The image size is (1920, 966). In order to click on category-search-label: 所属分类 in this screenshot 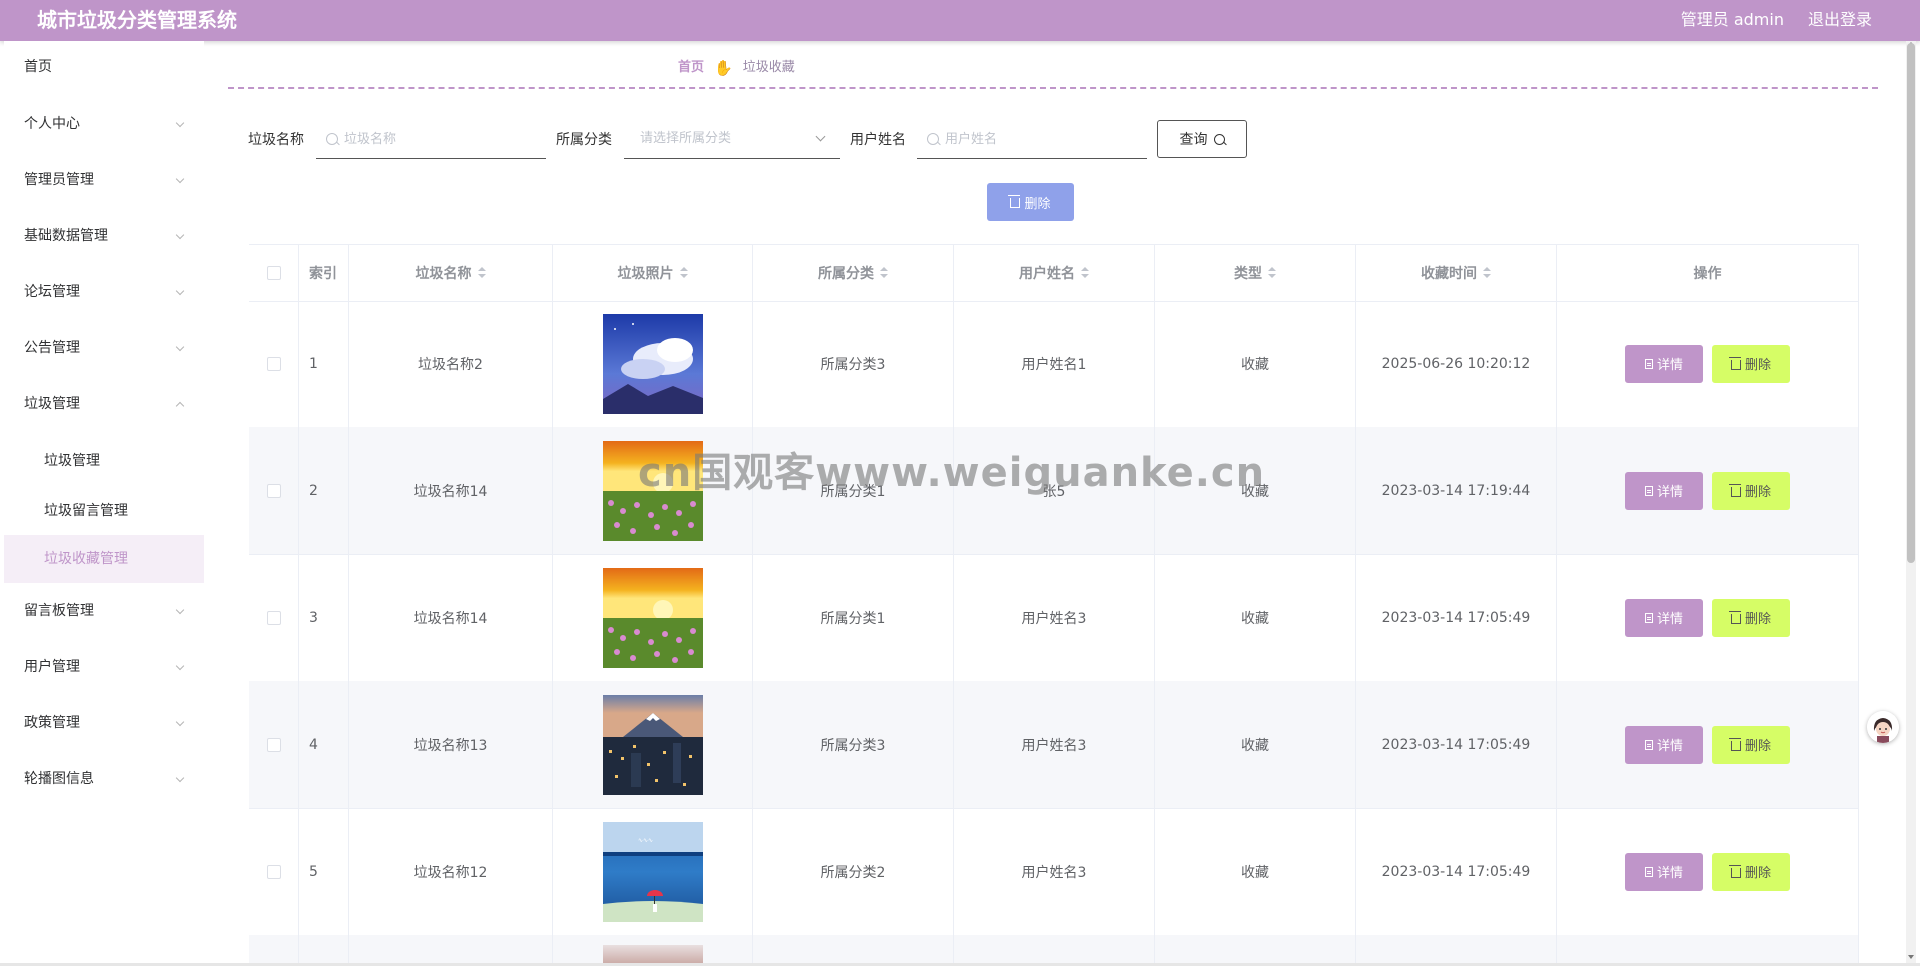, I will do `click(584, 140)`.